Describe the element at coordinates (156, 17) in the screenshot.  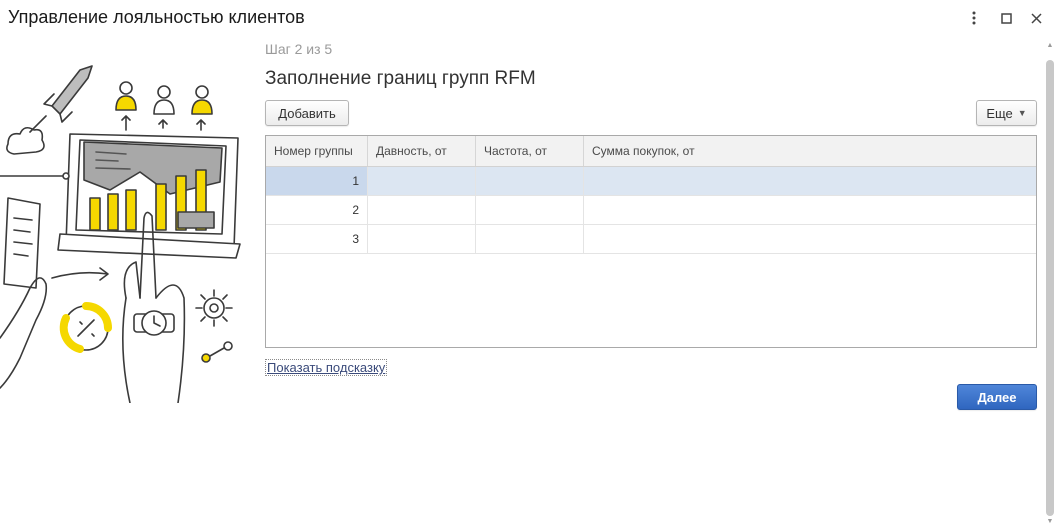
I see `window-title: Управление лояльностью клиентов` at that location.